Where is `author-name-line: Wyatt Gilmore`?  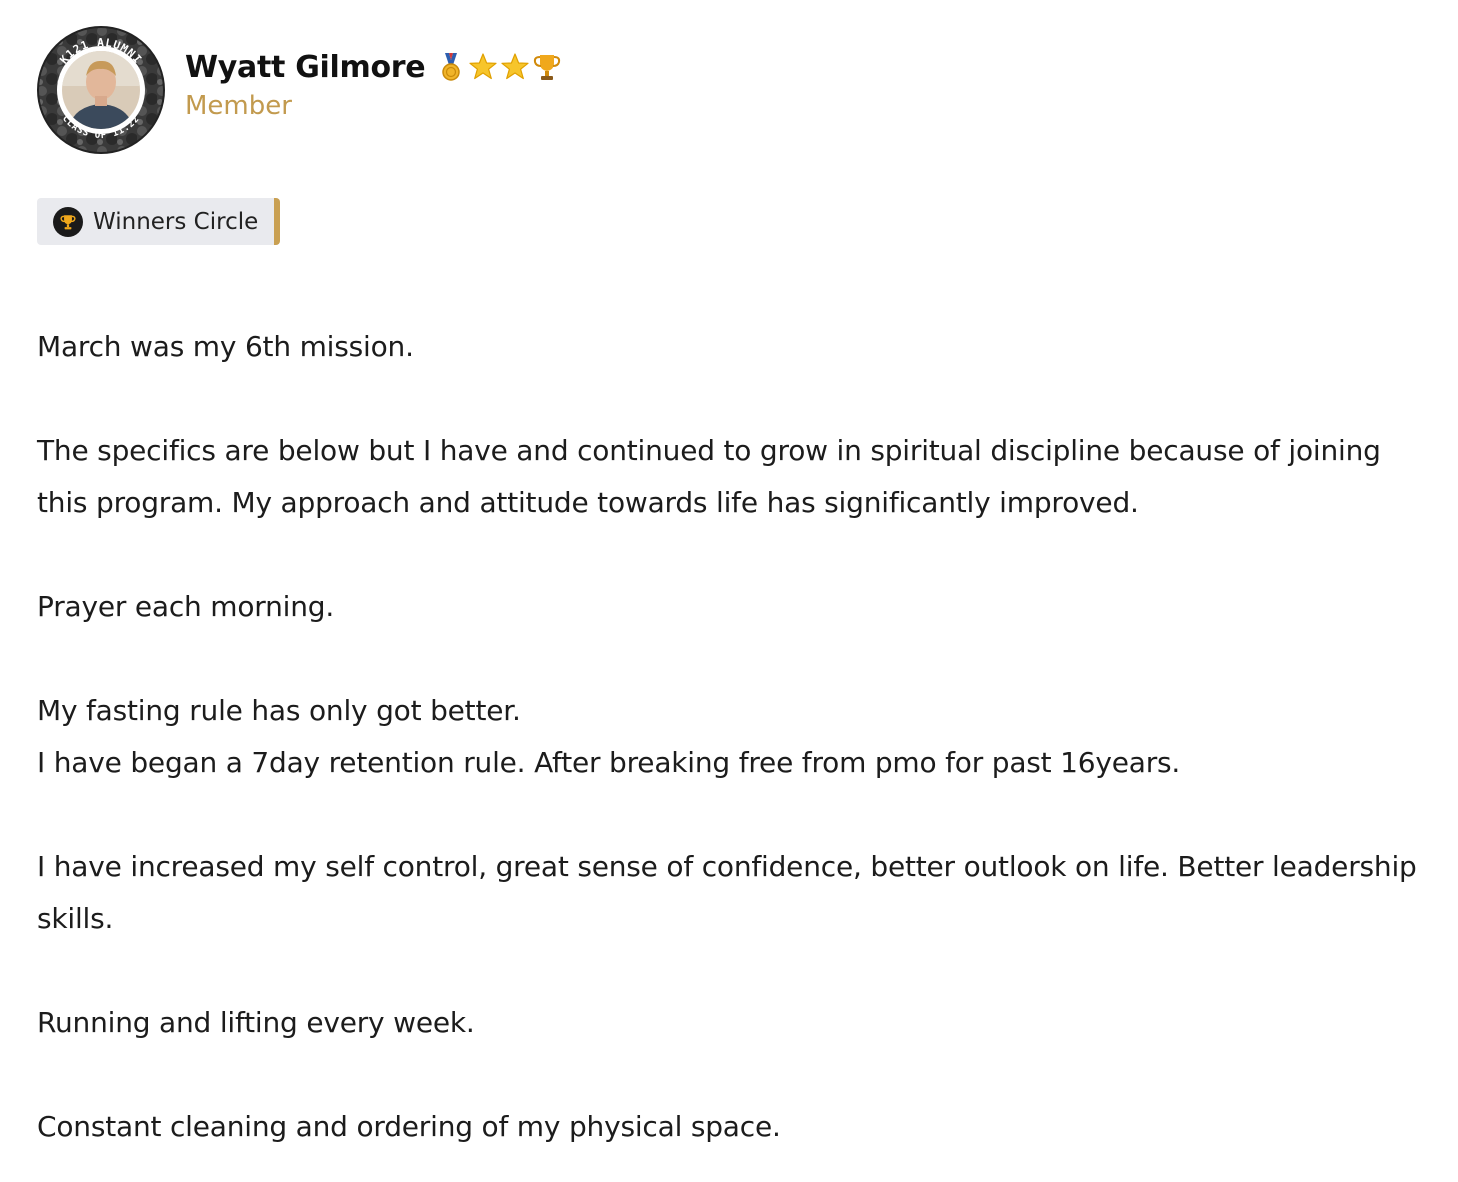
author-name-line: Wyatt Gilmore is located at coordinates (374, 67).